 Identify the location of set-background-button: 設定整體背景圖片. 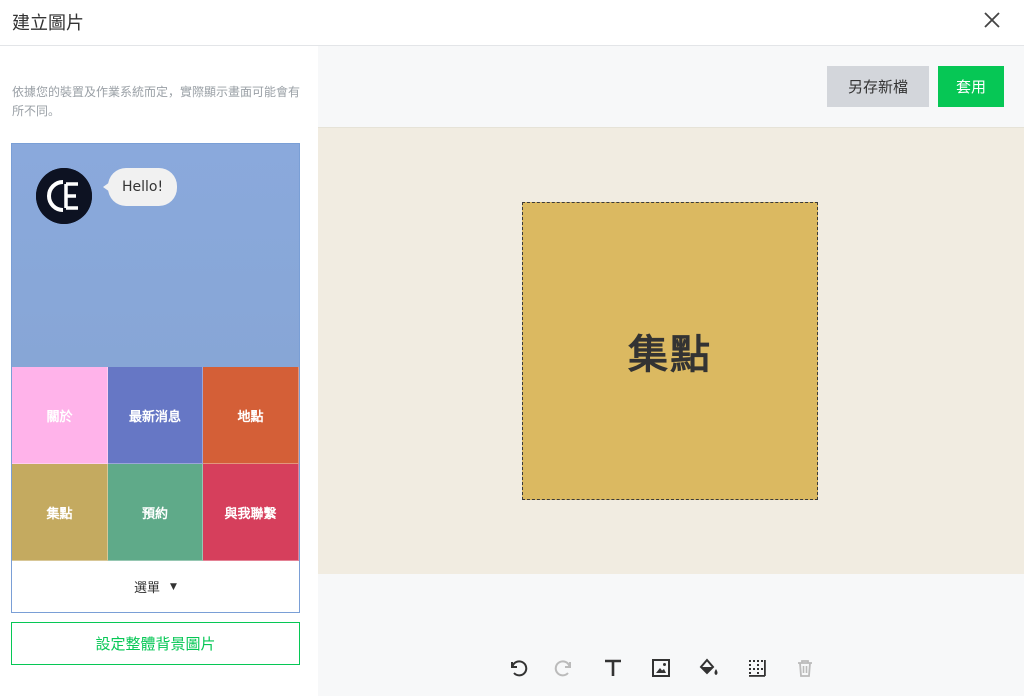
(155, 643).